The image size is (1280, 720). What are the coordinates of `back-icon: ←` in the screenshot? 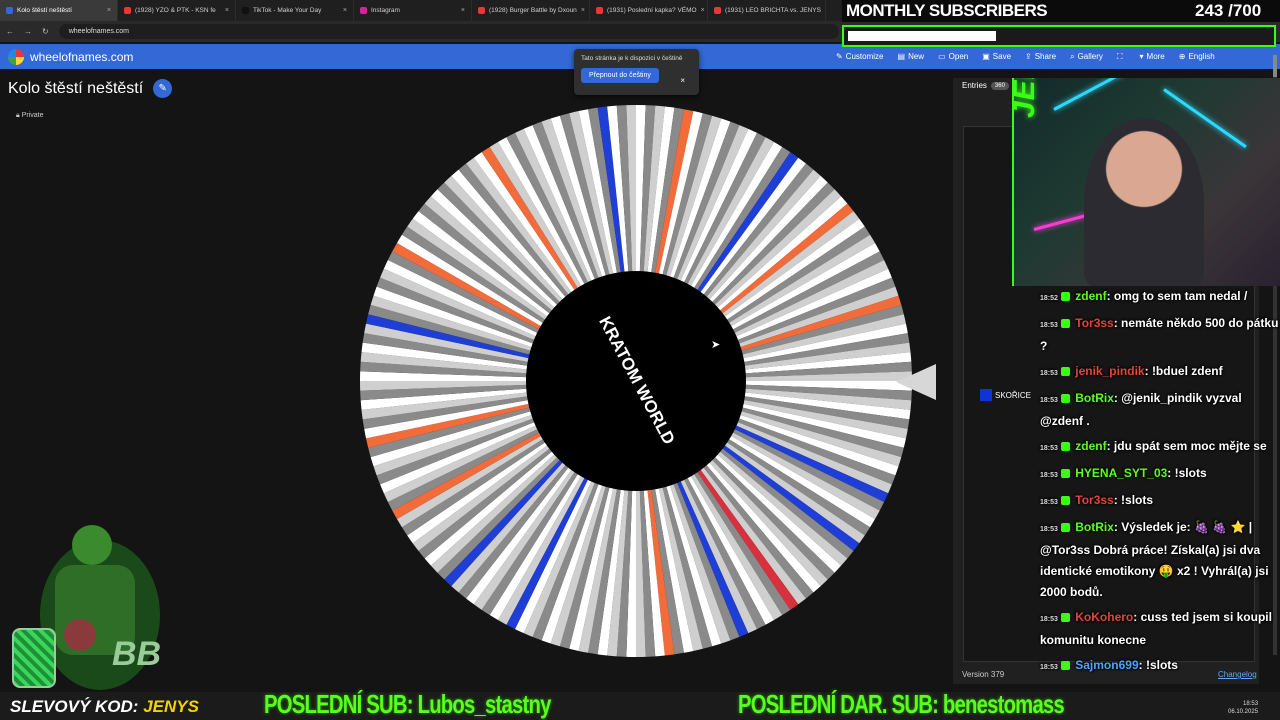 It's located at (10, 31).